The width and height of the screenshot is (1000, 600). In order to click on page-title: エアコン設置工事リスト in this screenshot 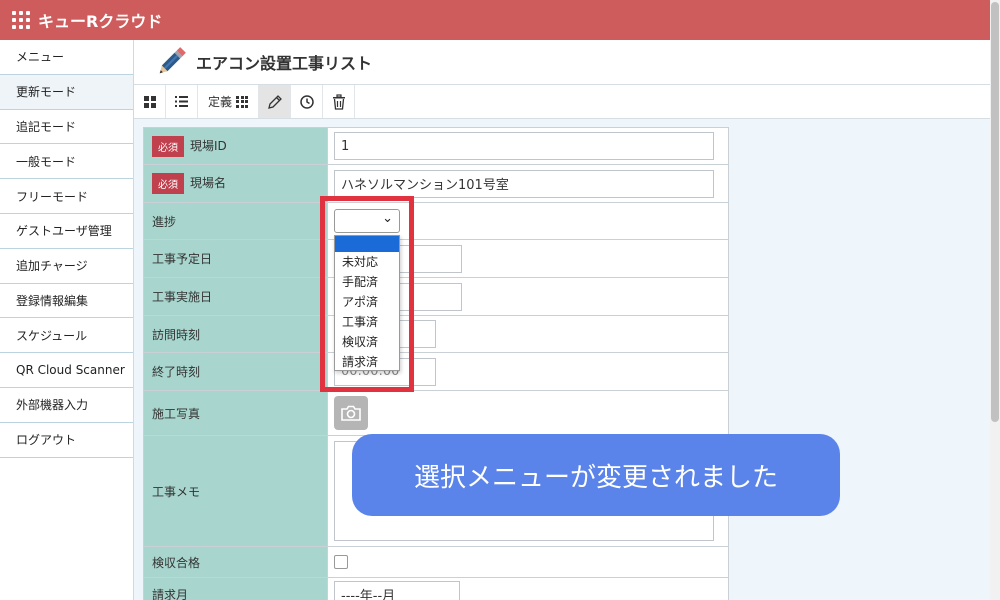, I will do `click(284, 63)`.